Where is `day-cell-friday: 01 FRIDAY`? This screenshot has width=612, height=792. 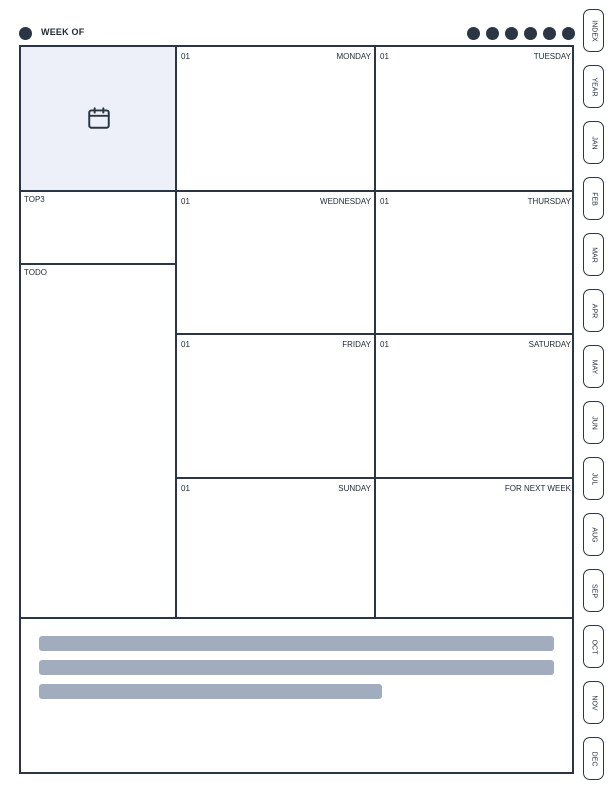 day-cell-friday: 01 FRIDAY is located at coordinates (275, 406).